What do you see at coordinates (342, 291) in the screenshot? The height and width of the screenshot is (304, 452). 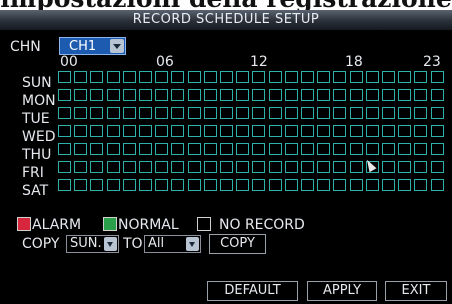 I see `apply-button: APPLY` at bounding box center [342, 291].